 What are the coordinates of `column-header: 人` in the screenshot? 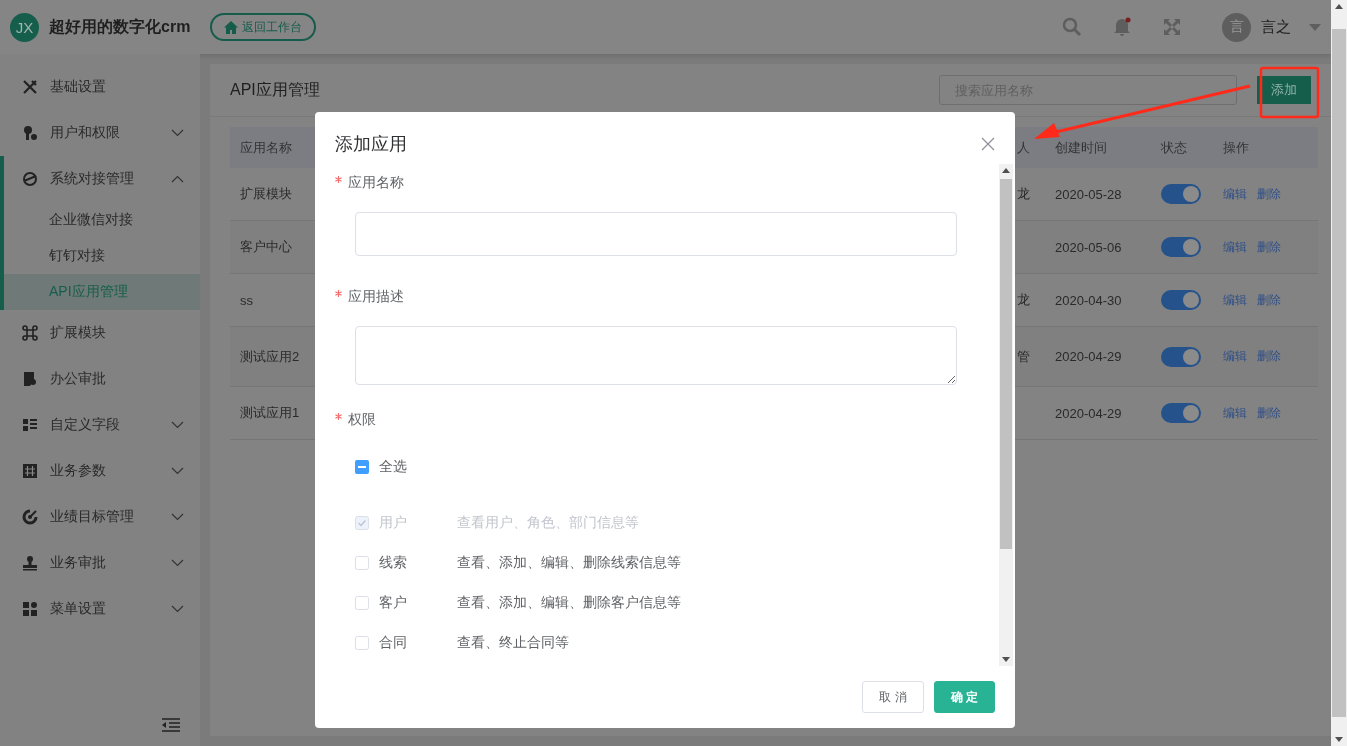 It's located at (1023, 147).